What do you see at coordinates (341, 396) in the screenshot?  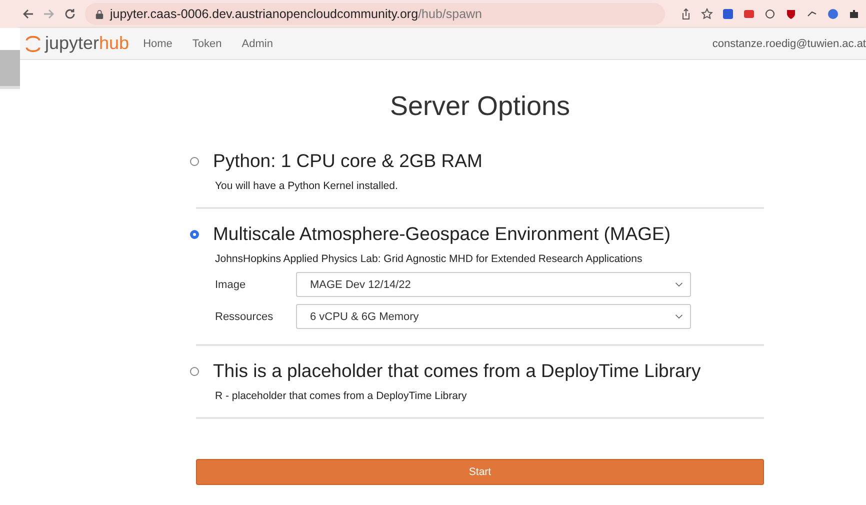 I see `option-description: R - placeholder that comes from a DeployTime Library` at bounding box center [341, 396].